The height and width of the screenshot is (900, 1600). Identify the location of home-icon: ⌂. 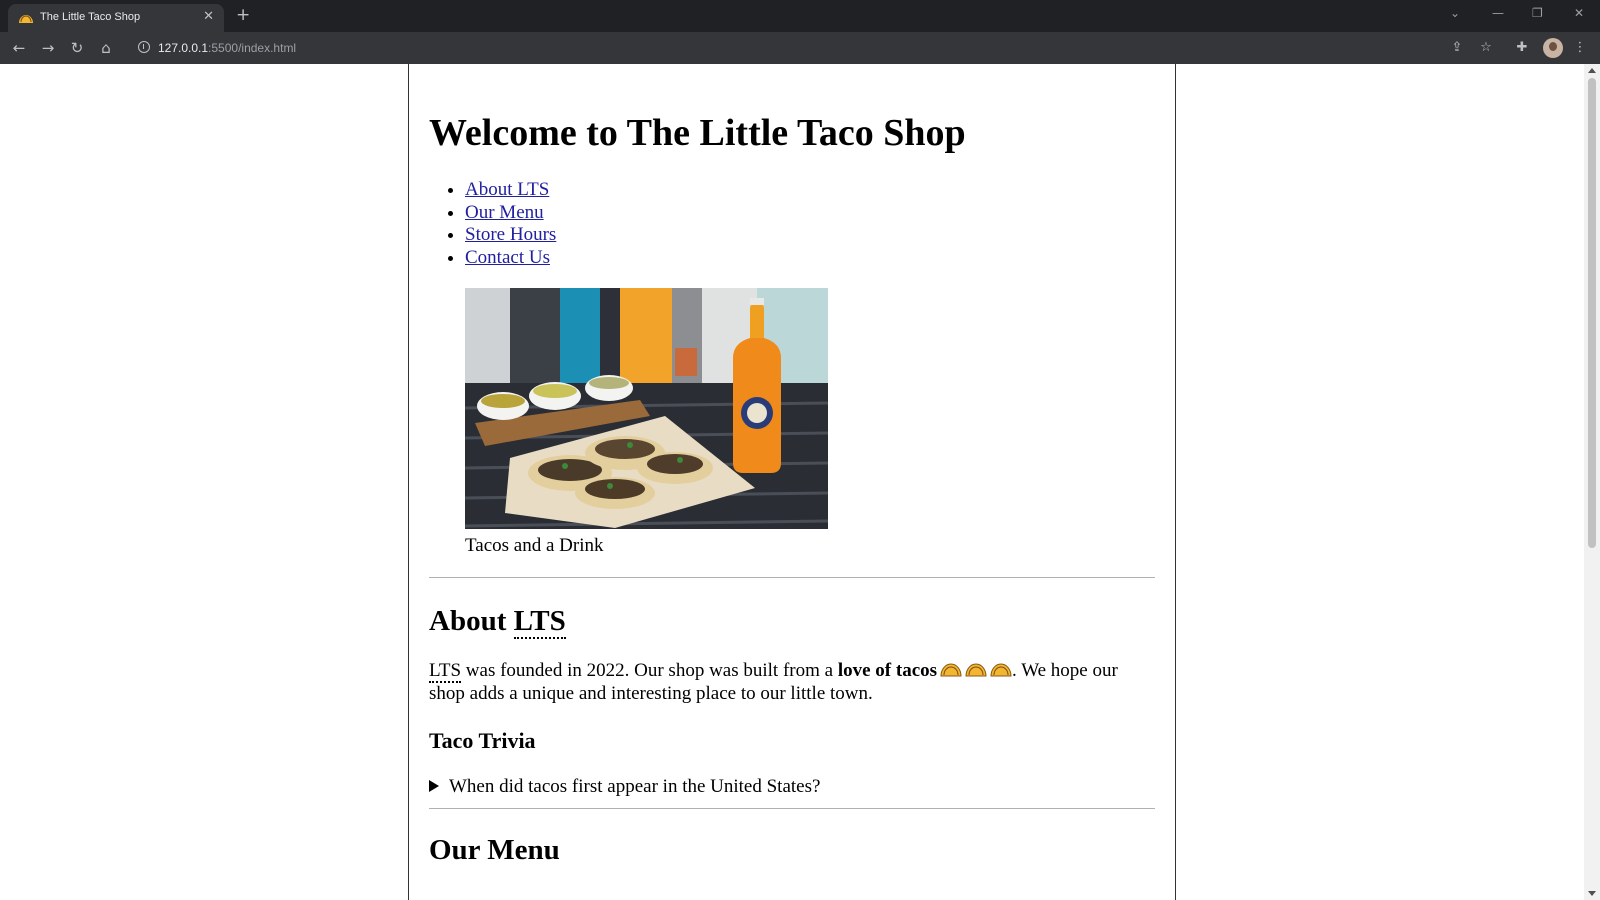
(106, 48).